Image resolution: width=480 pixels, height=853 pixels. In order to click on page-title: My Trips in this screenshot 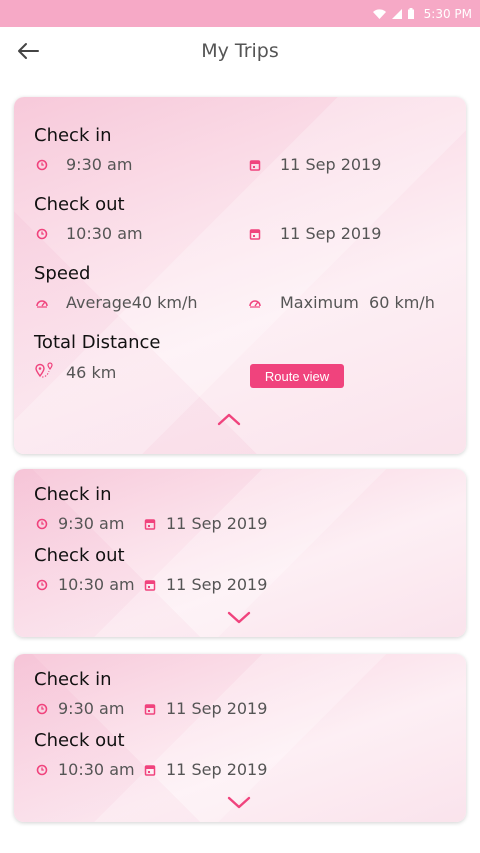, I will do `click(240, 51)`.